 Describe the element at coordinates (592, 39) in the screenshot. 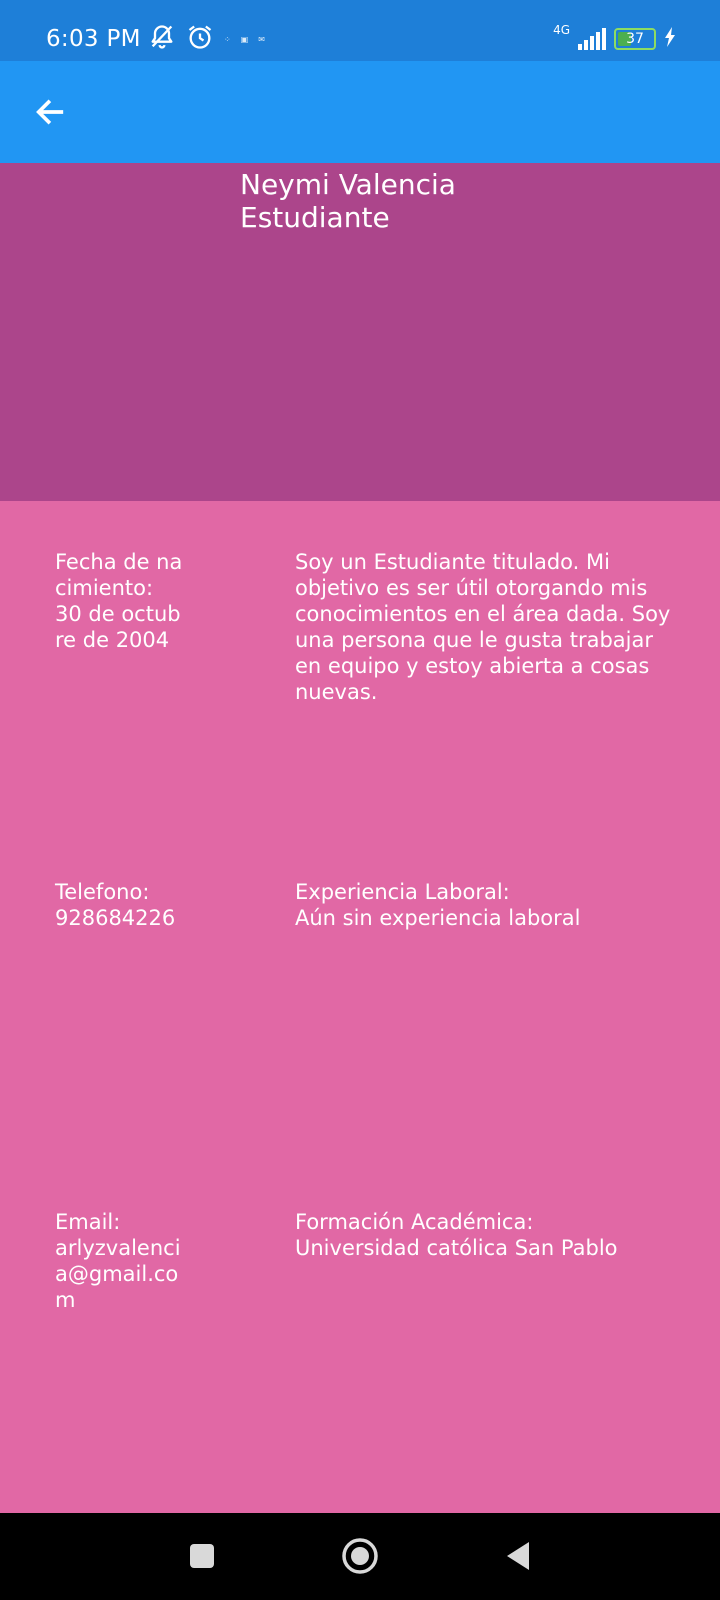

I see `signal-icon` at that location.